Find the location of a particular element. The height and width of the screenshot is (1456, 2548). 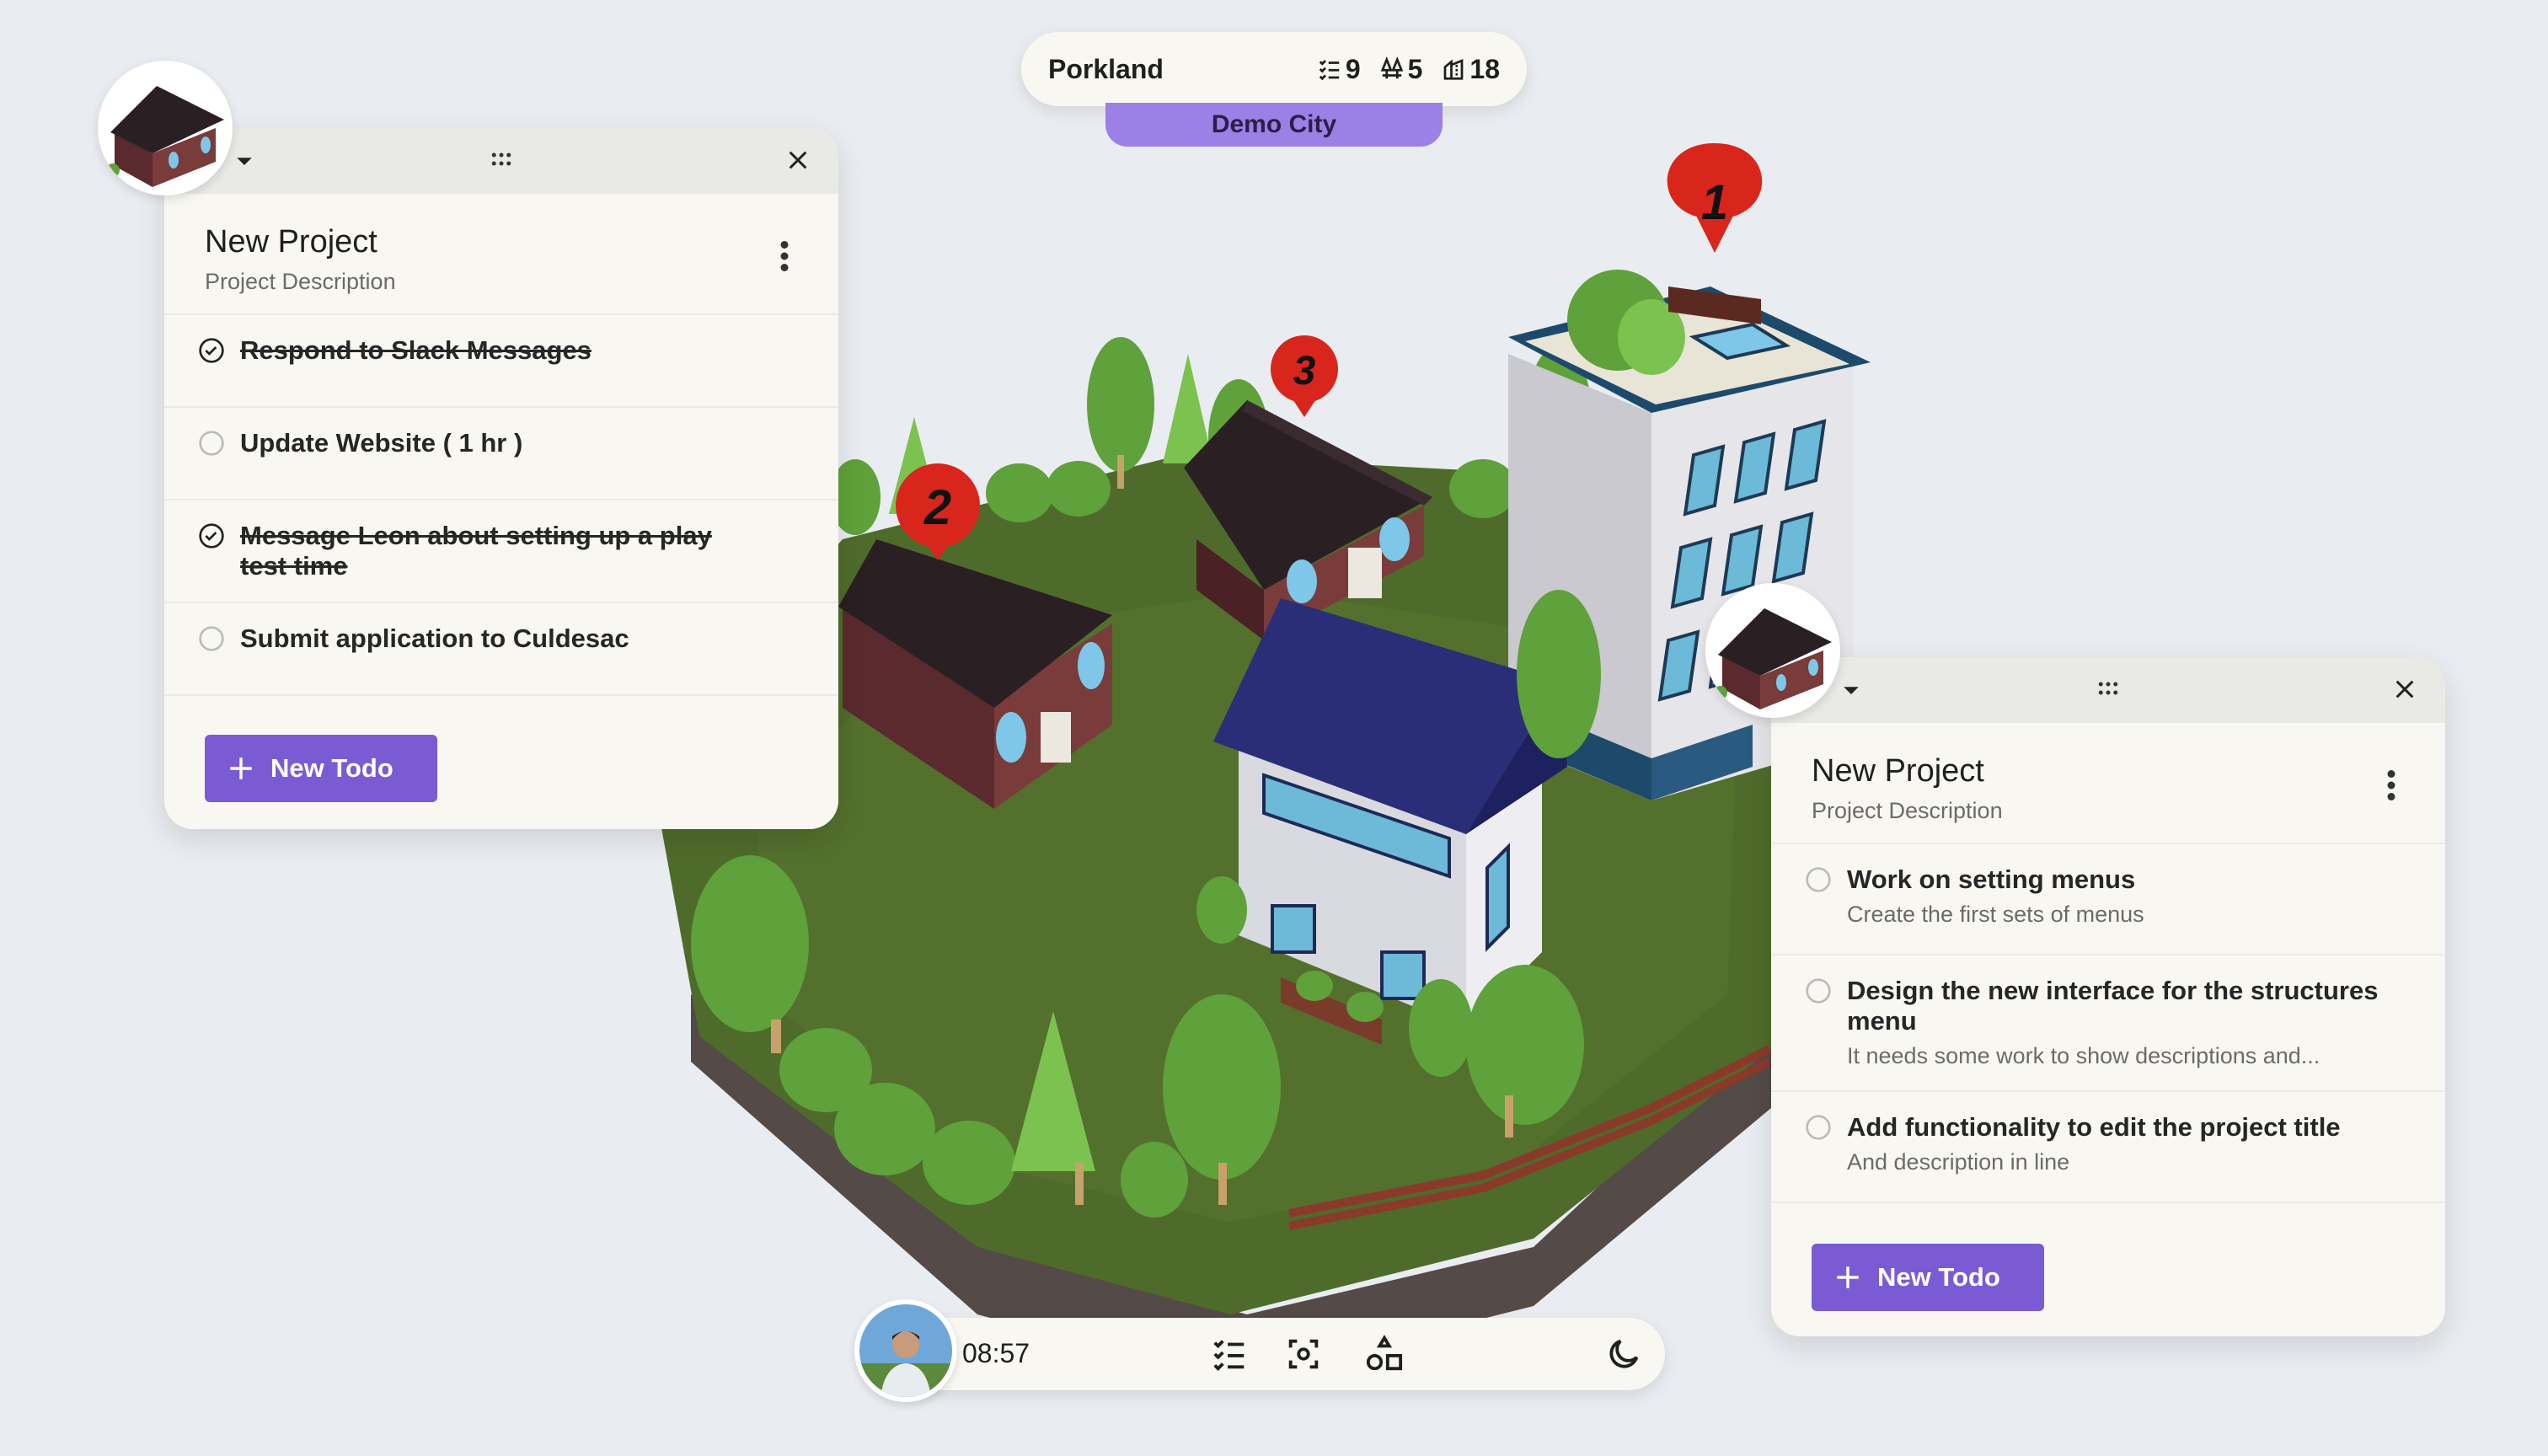

todo-item: Respond to Slack Messages is located at coordinates (501, 361).